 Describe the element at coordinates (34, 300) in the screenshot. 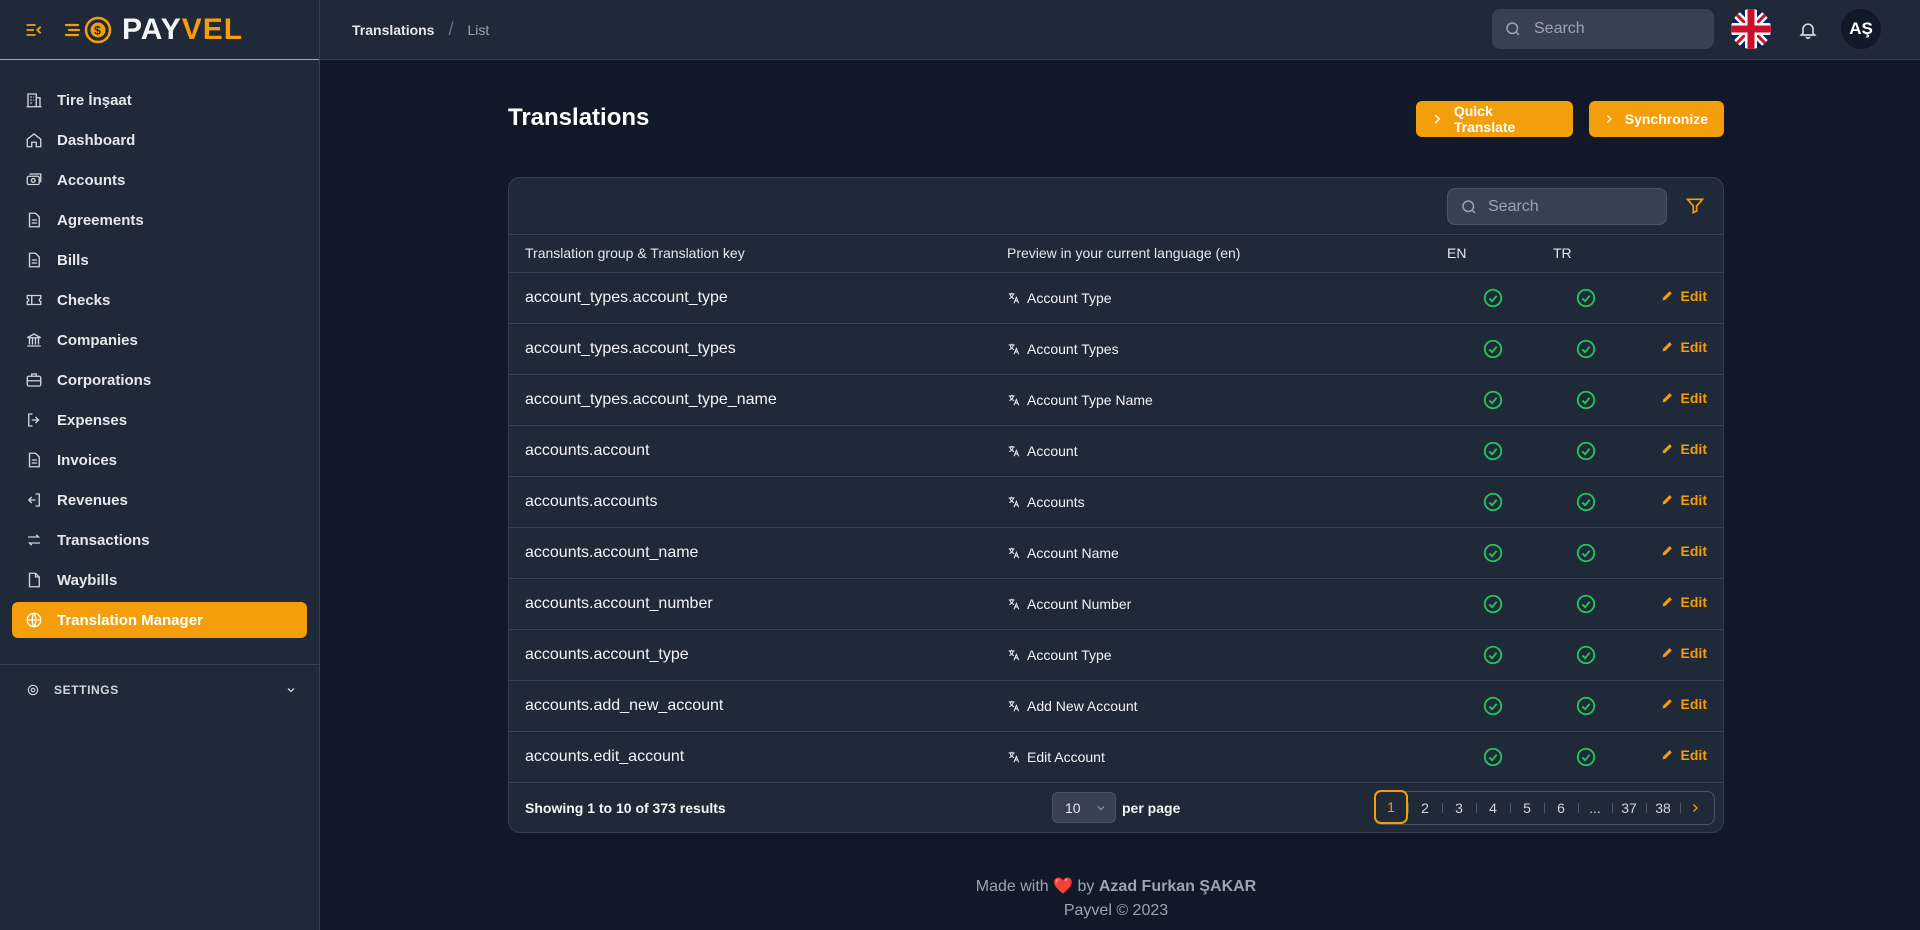

I see `ticket-icon` at that location.